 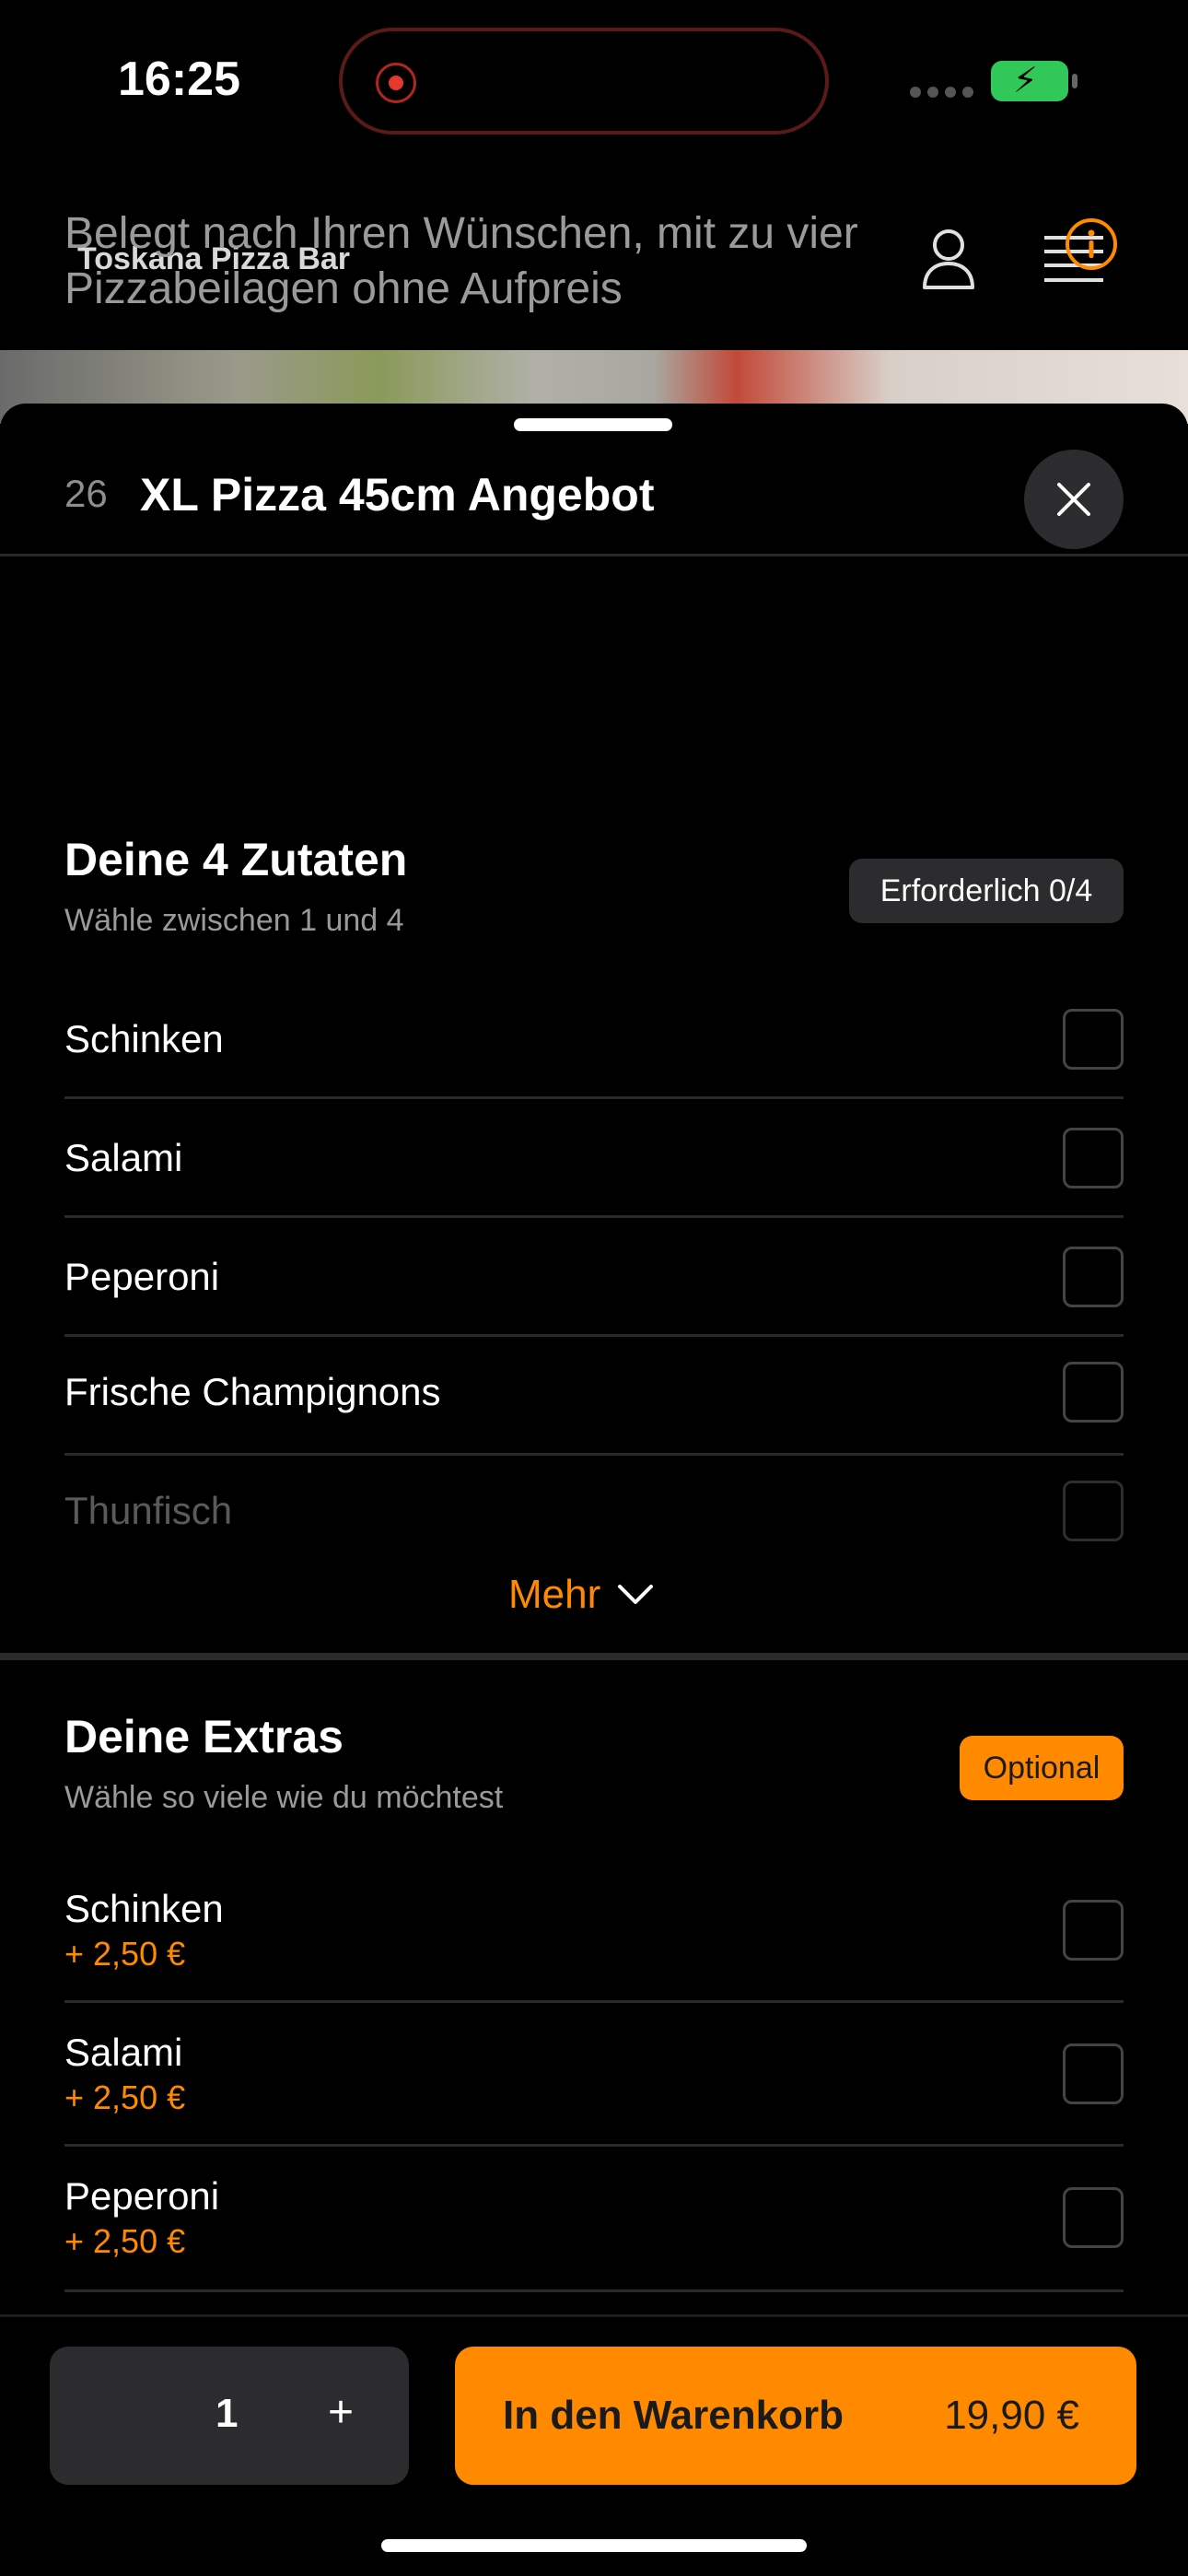 What do you see at coordinates (1011, 2415) in the screenshot?
I see `cart-price: 19,90 €` at bounding box center [1011, 2415].